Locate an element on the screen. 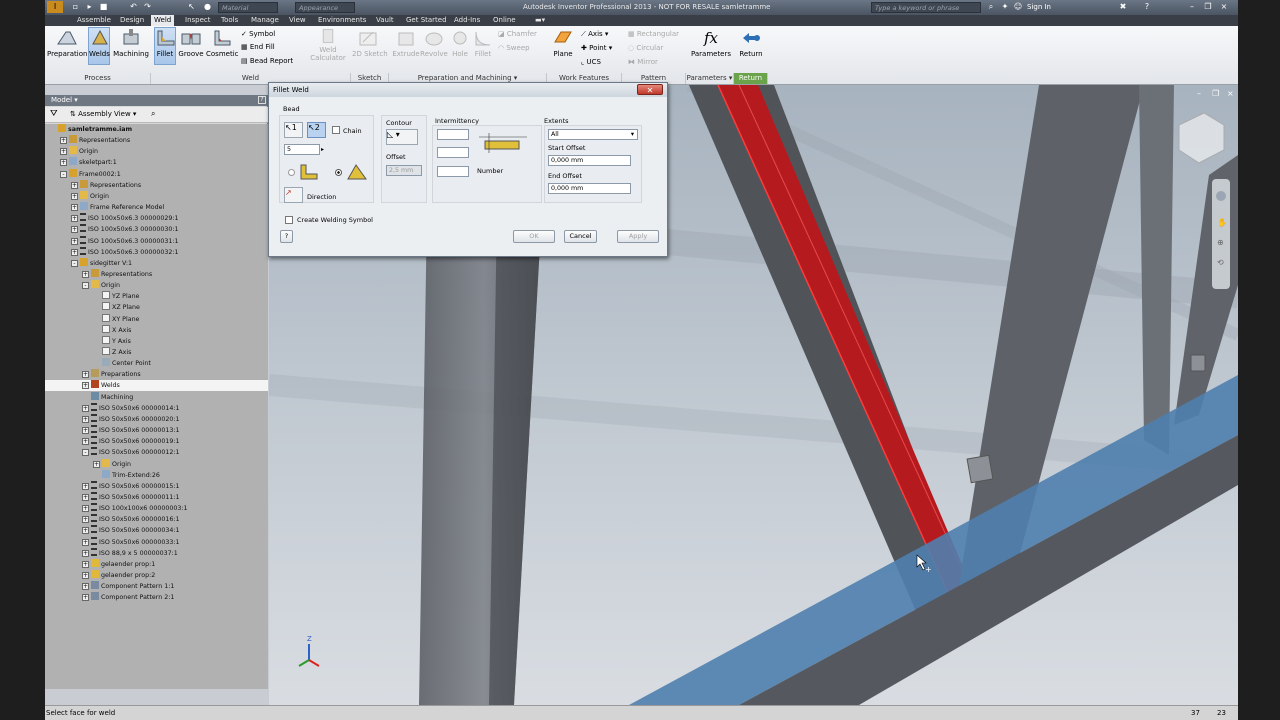  apply-button: Apply is located at coordinates (638, 236).